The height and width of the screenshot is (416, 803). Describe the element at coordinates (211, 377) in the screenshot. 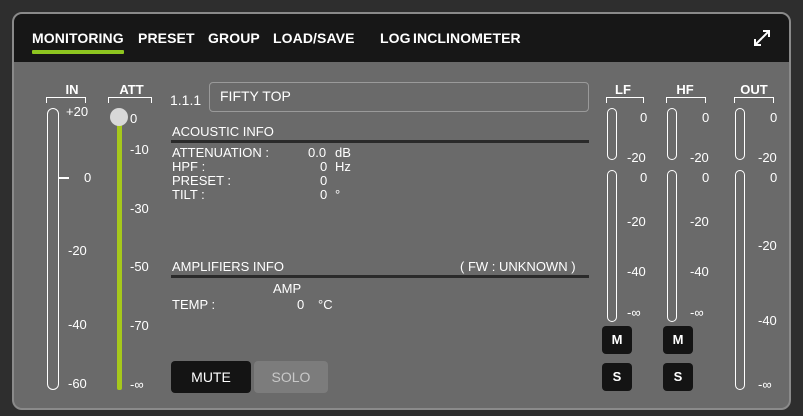

I see `mute-button: MUTE` at that location.